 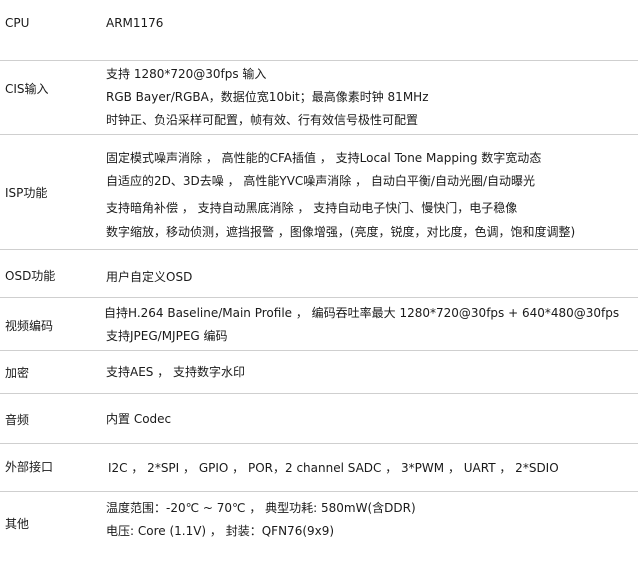 What do you see at coordinates (29, 467) in the screenshot?
I see `spec-label: 外部接口` at bounding box center [29, 467].